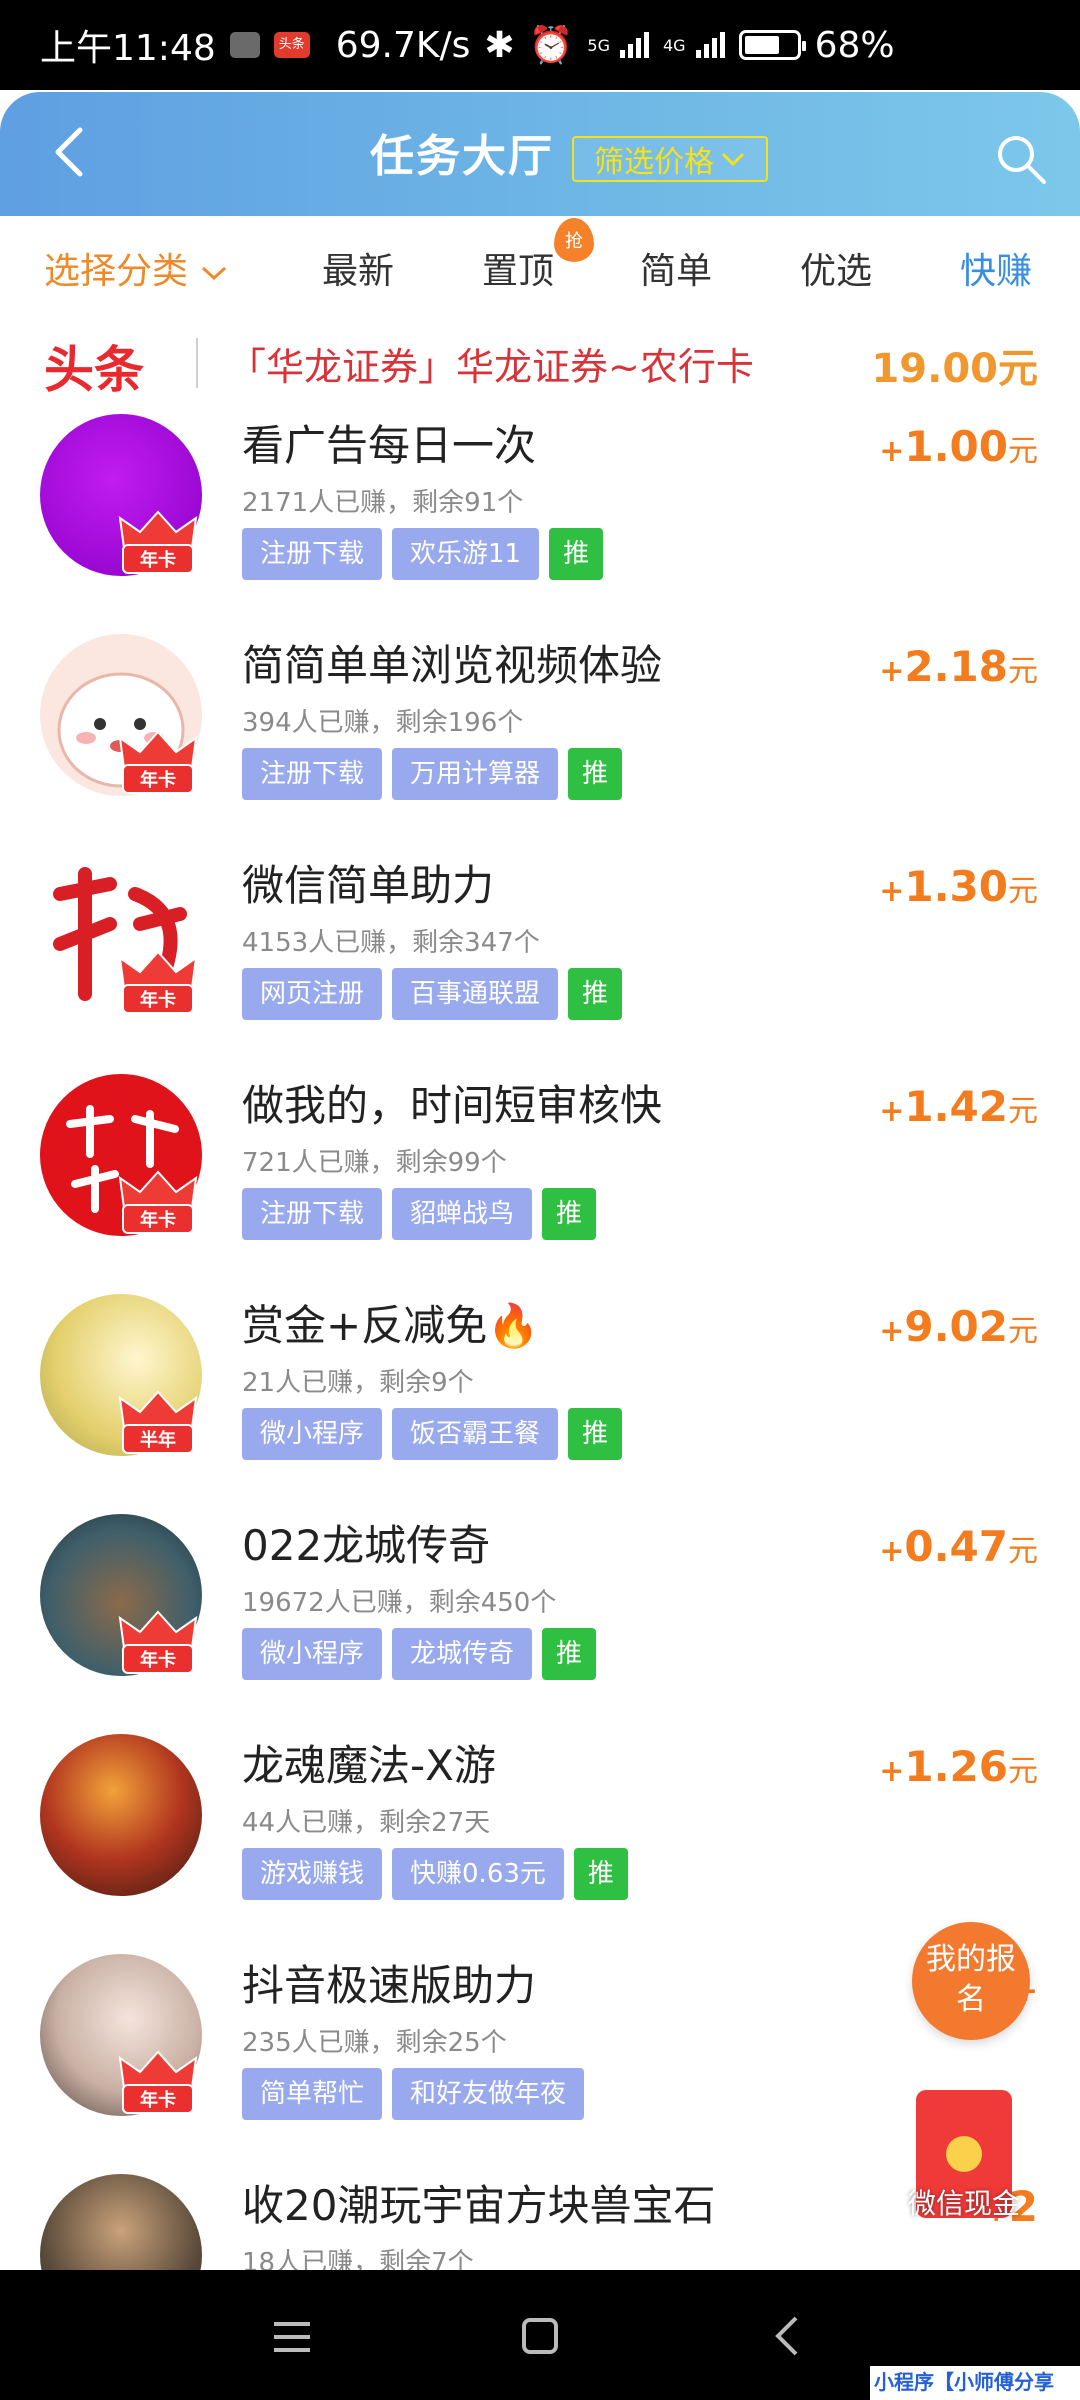  I want to click on toutiao-logo: 头条, so click(94, 370).